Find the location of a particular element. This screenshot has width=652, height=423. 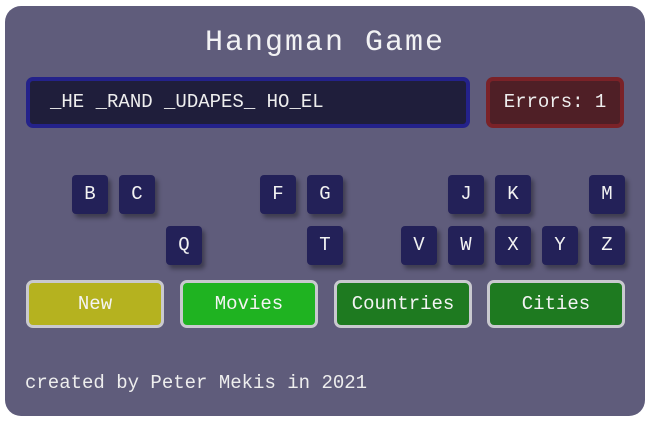

errors-counter: Errors: 1 is located at coordinates (555, 102).